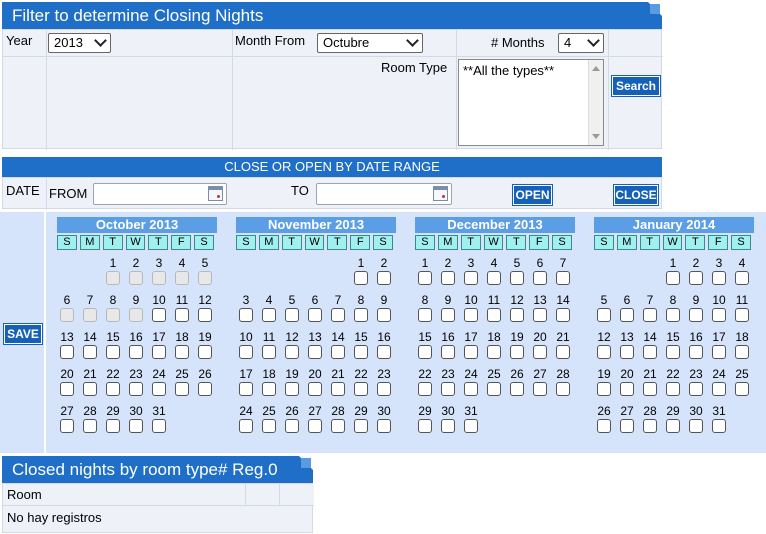  What do you see at coordinates (636, 86) in the screenshot?
I see `search-button: Search` at bounding box center [636, 86].